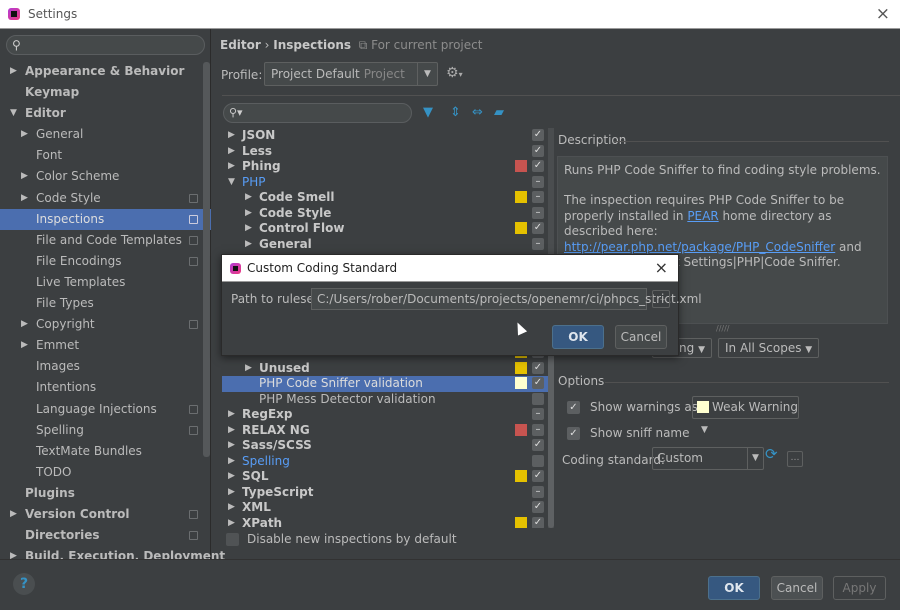 Image resolution: width=900 pixels, height=610 pixels. Describe the element at coordinates (387, 446) in the screenshot. I see `inspection-row: ▶ Sass/SCSS ✓` at that location.